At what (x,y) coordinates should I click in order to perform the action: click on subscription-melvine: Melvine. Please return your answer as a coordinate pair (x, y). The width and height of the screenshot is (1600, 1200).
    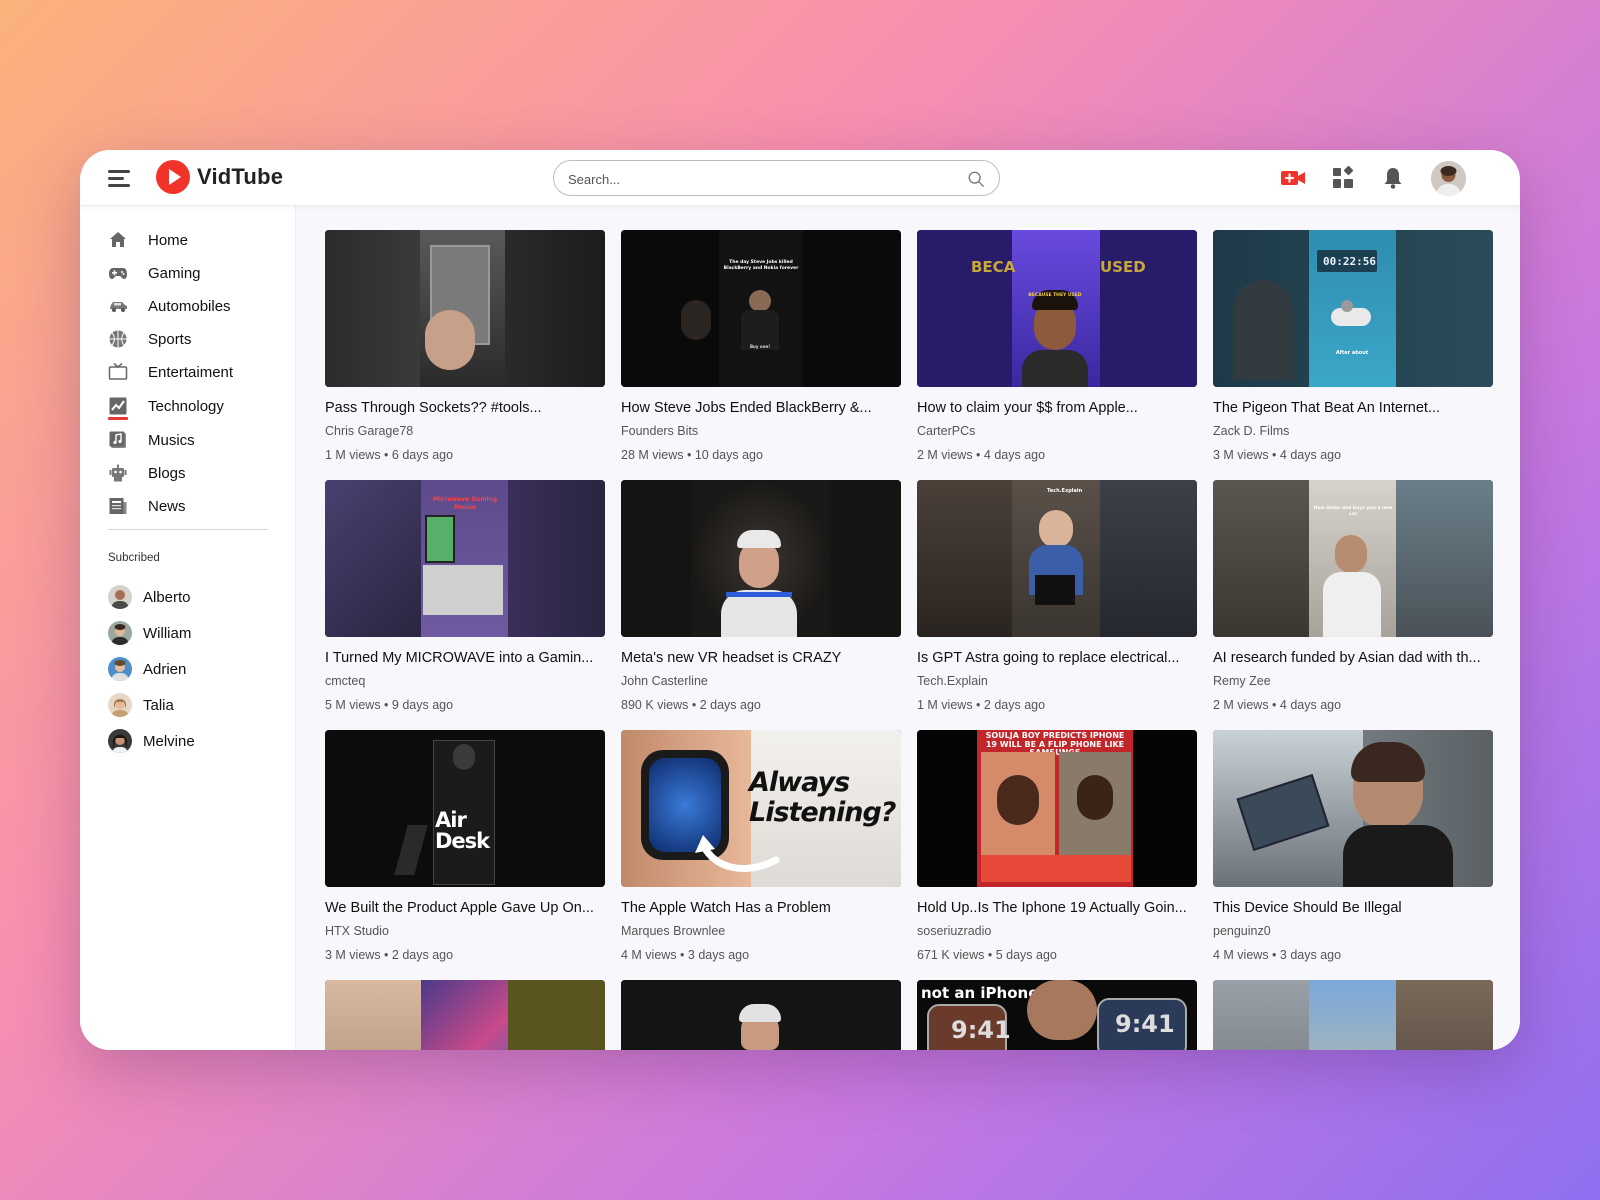
    Looking at the image, I should click on (193, 741).